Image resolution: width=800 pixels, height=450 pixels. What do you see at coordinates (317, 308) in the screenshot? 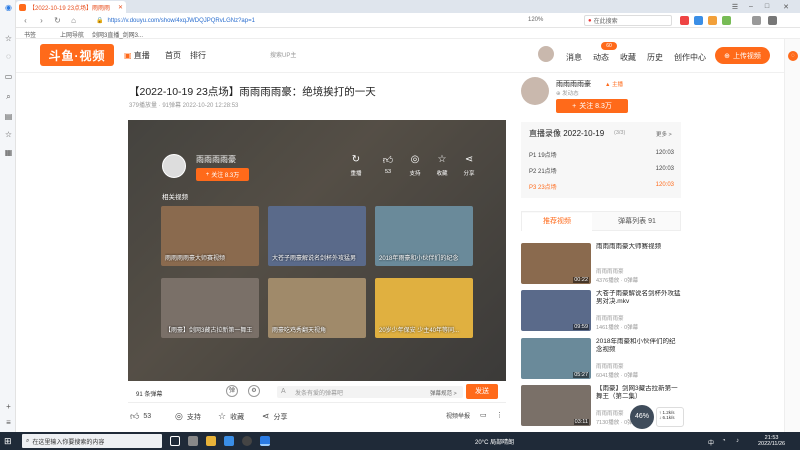
I see `related-video-card: 雨豪吃鸡秀翻天视角` at bounding box center [317, 308].